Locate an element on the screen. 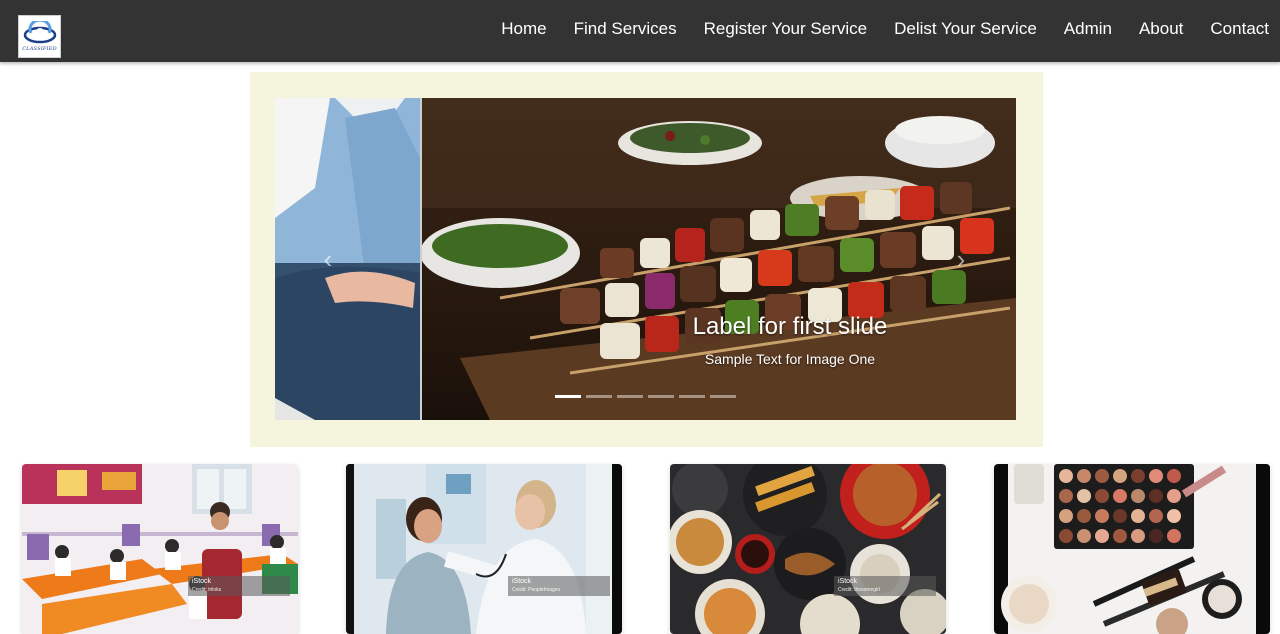 Image resolution: width=1280 pixels, height=634 pixels. carousel-slide-previous is located at coordinates (347, 259).